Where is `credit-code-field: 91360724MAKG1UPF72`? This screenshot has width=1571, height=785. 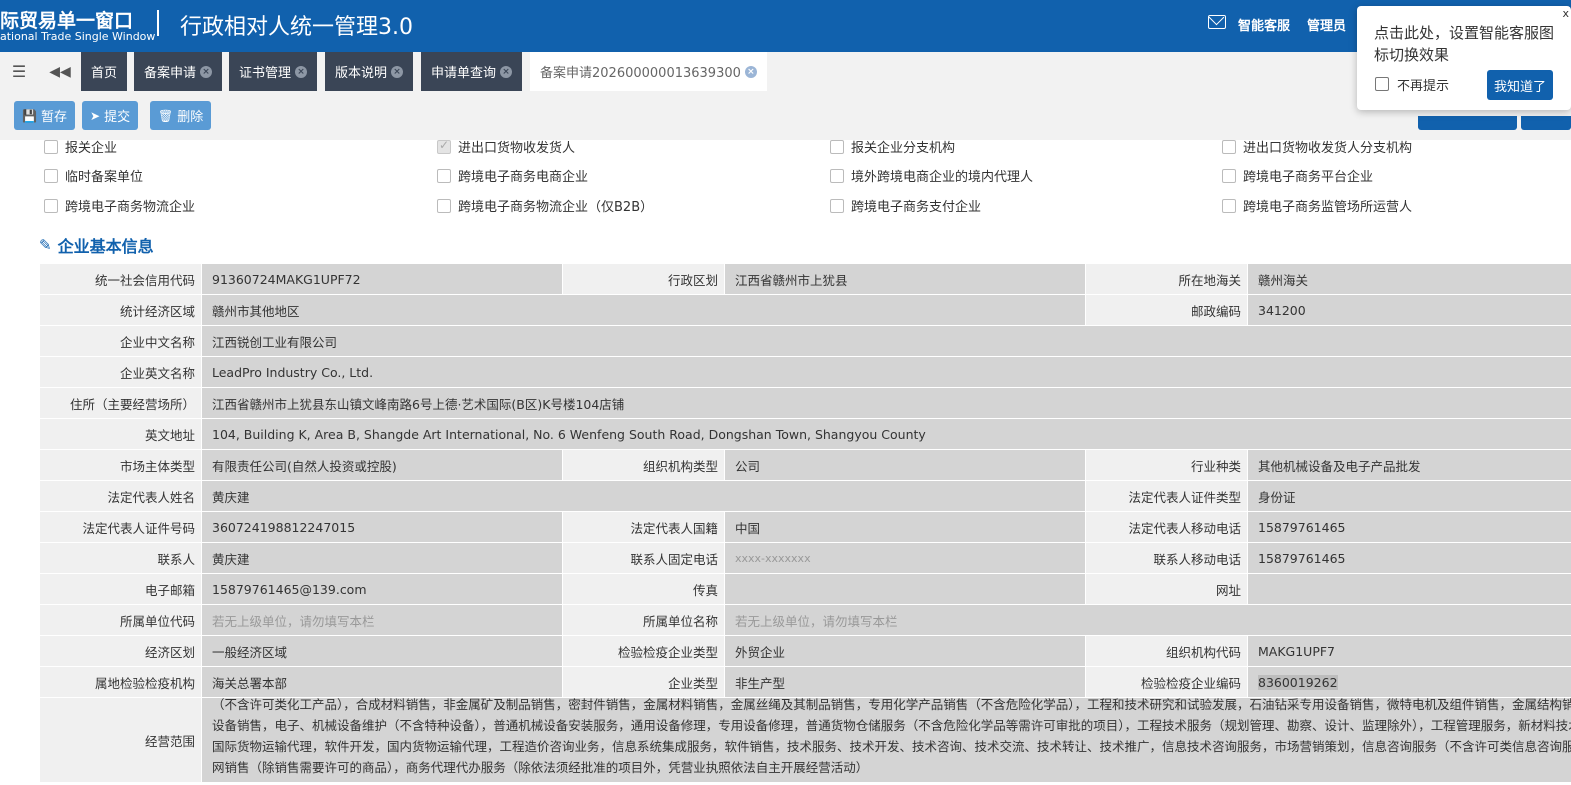 credit-code-field: 91360724MAKG1UPF72 is located at coordinates (382, 279).